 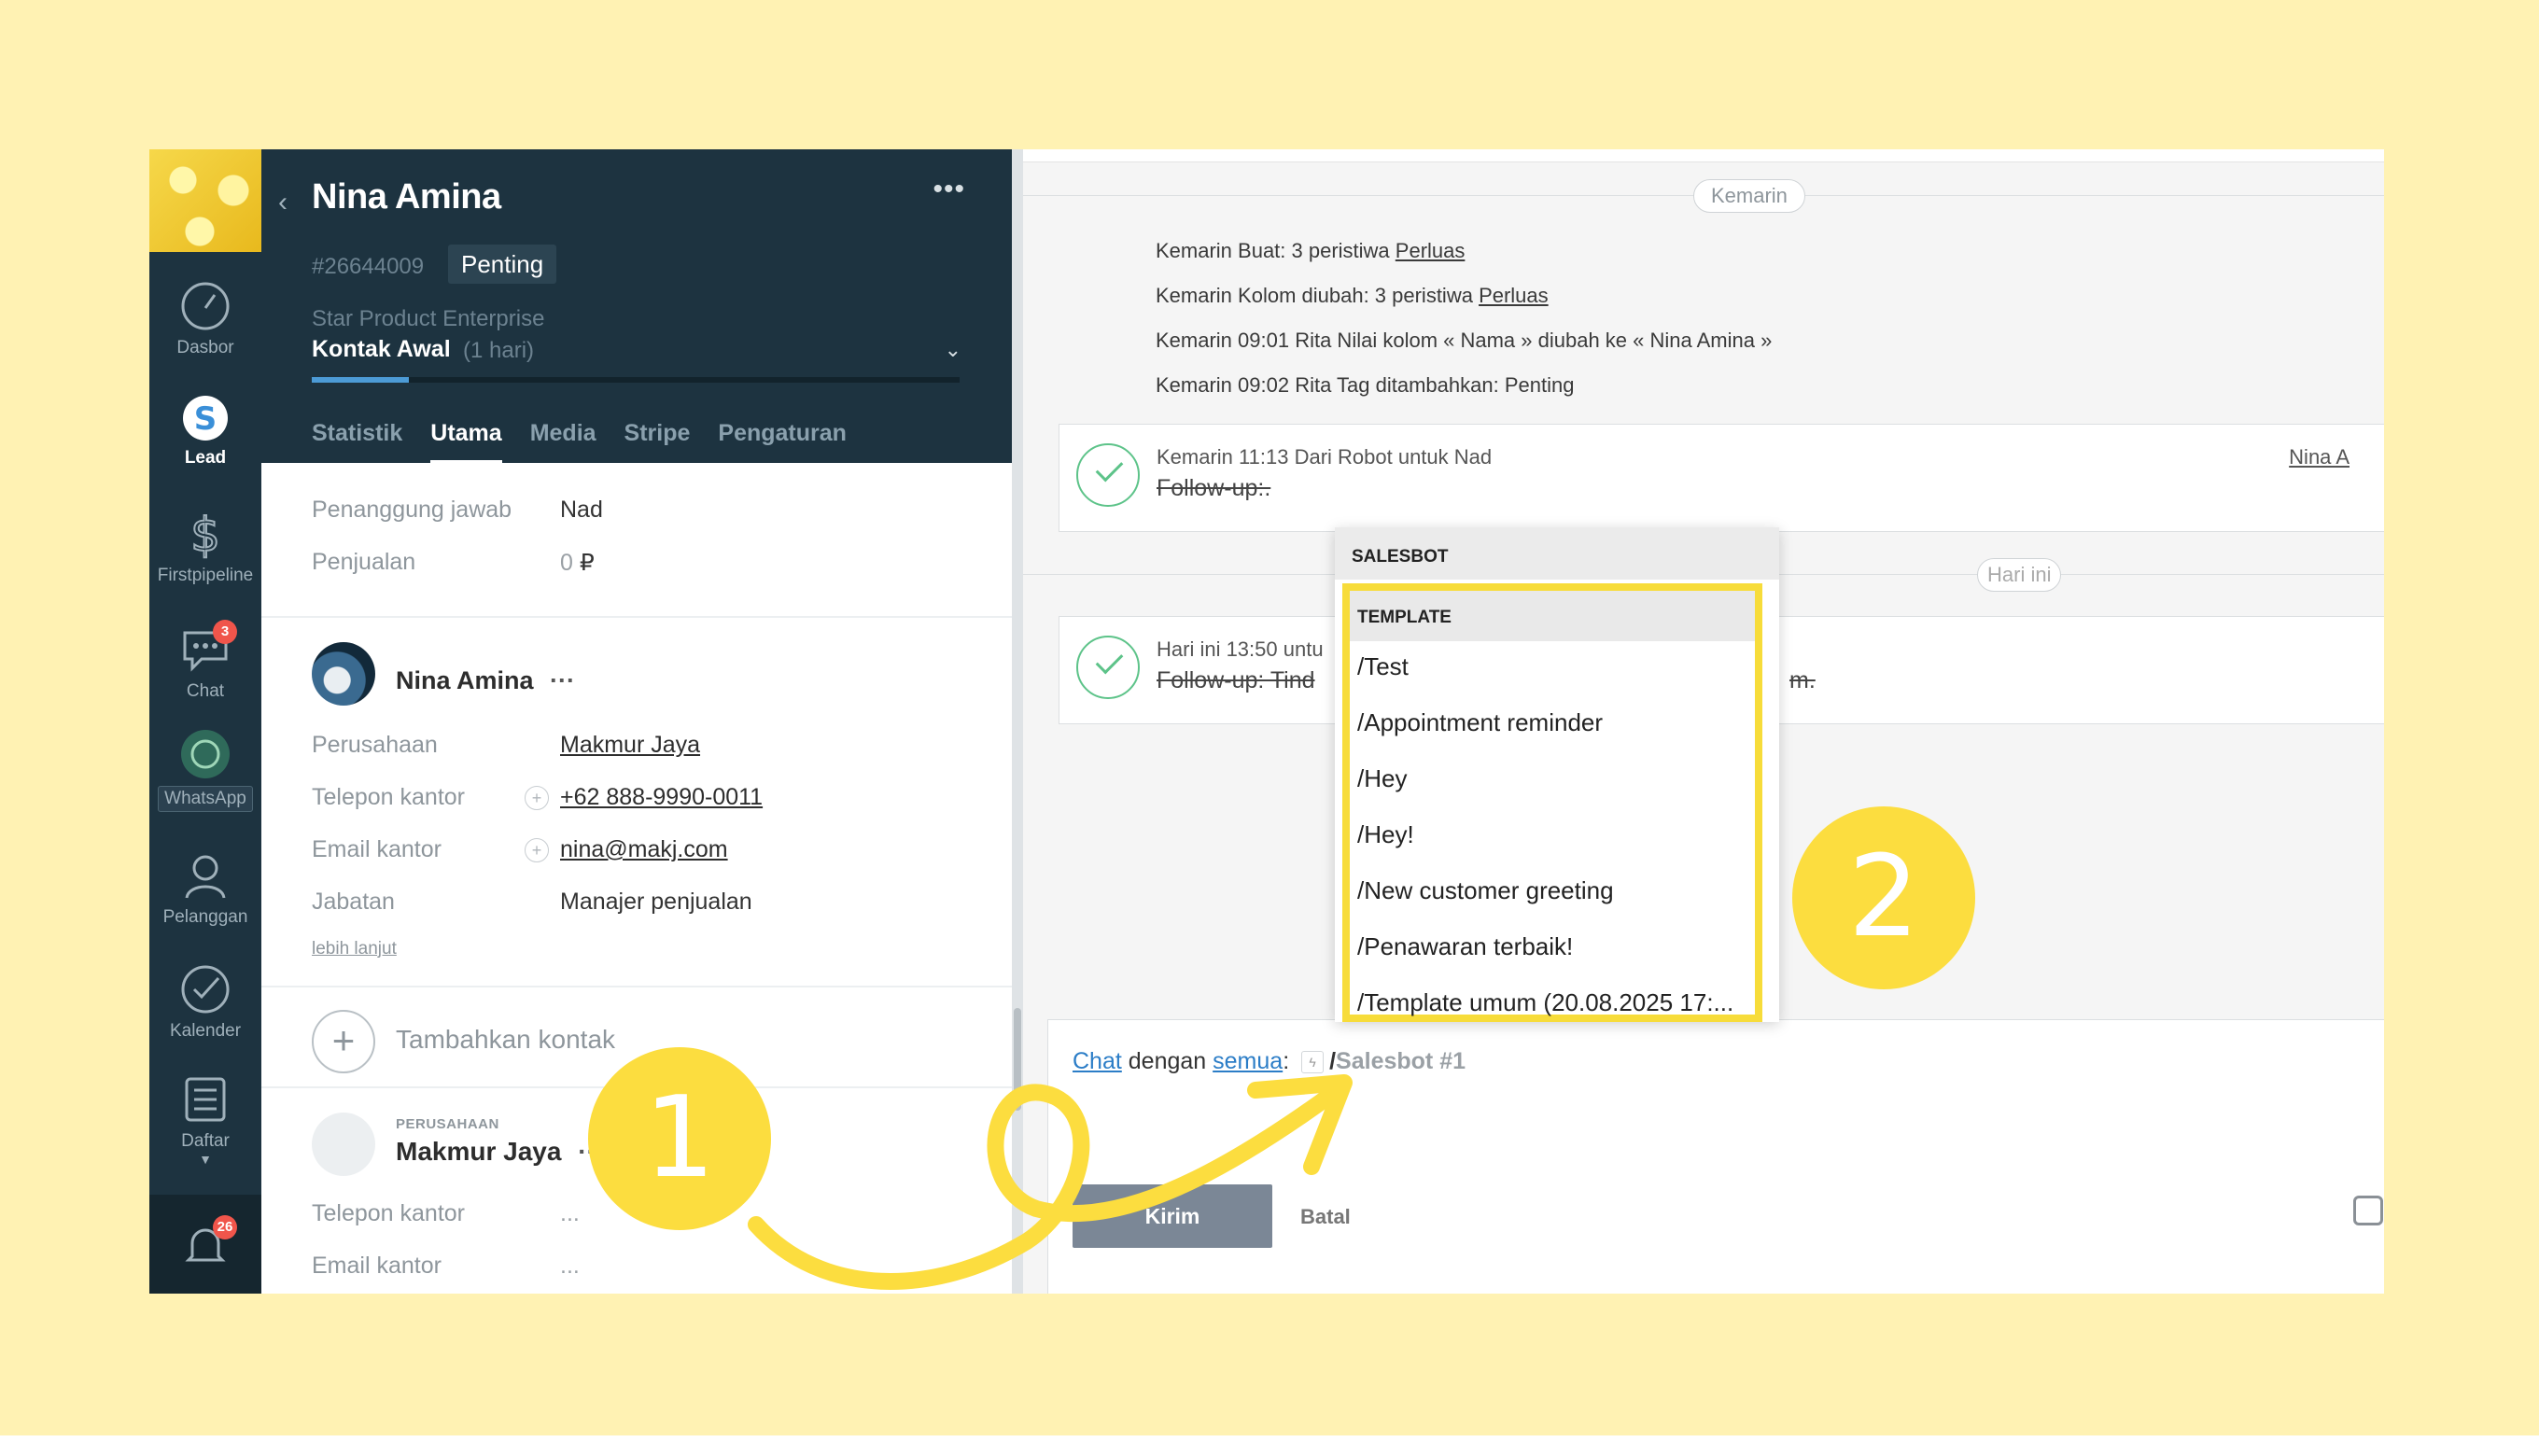 I want to click on callout-step-2: 2, so click(x=1883, y=897).